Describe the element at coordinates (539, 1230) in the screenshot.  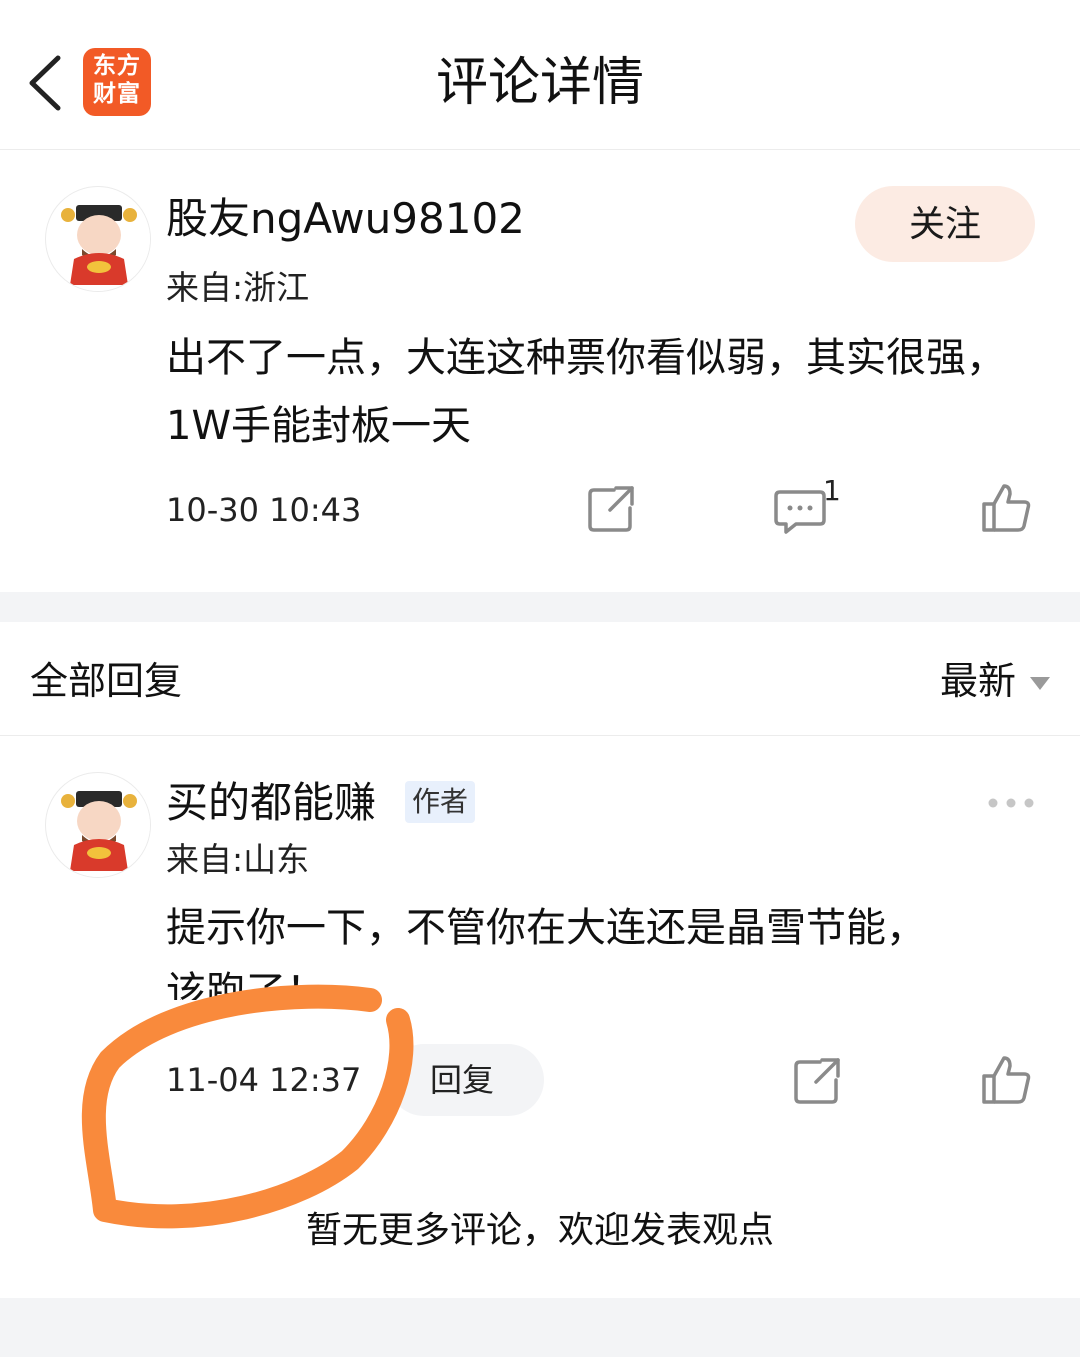
I see `no-more-comments-note: 暂无更多评论，欢迎发表观点` at that location.